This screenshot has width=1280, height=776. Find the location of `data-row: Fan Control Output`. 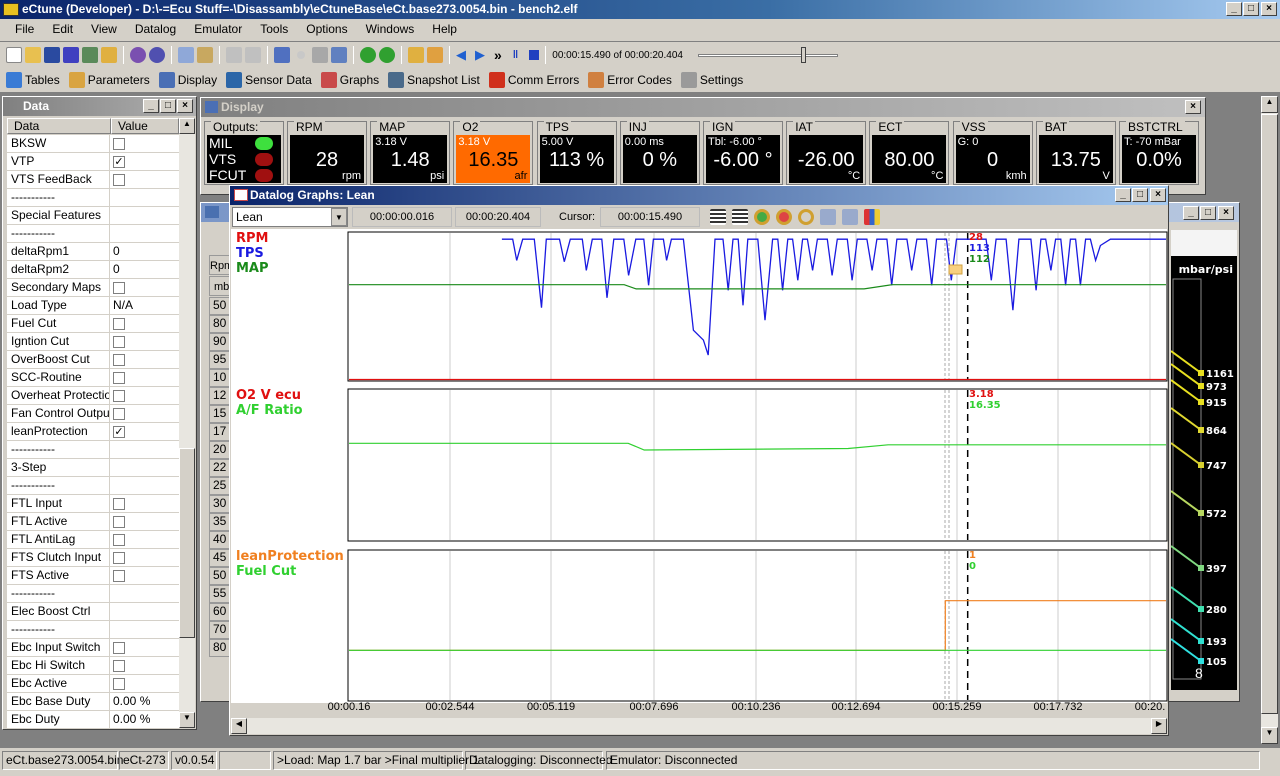

data-row: Fan Control Output is located at coordinates (93, 414).